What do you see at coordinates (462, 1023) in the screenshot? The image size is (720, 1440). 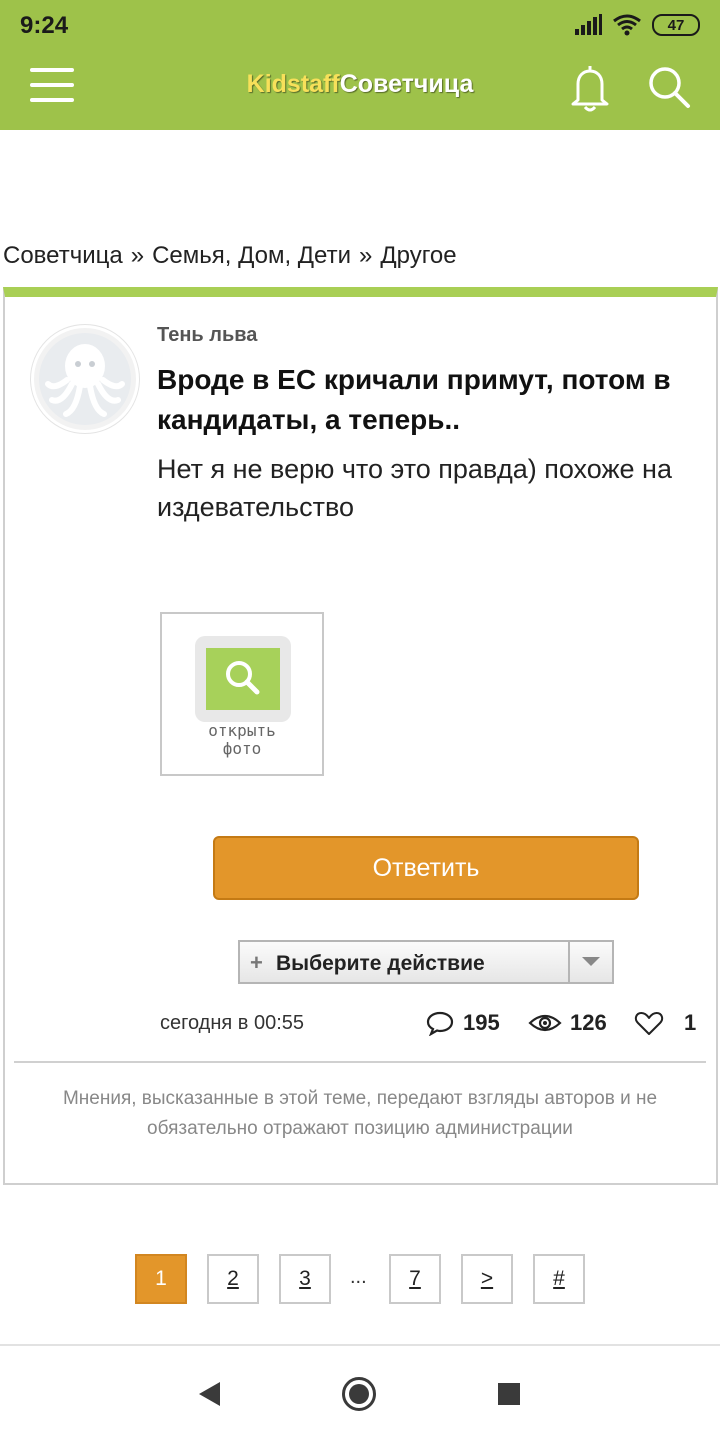 I see `comments-count: 195` at bounding box center [462, 1023].